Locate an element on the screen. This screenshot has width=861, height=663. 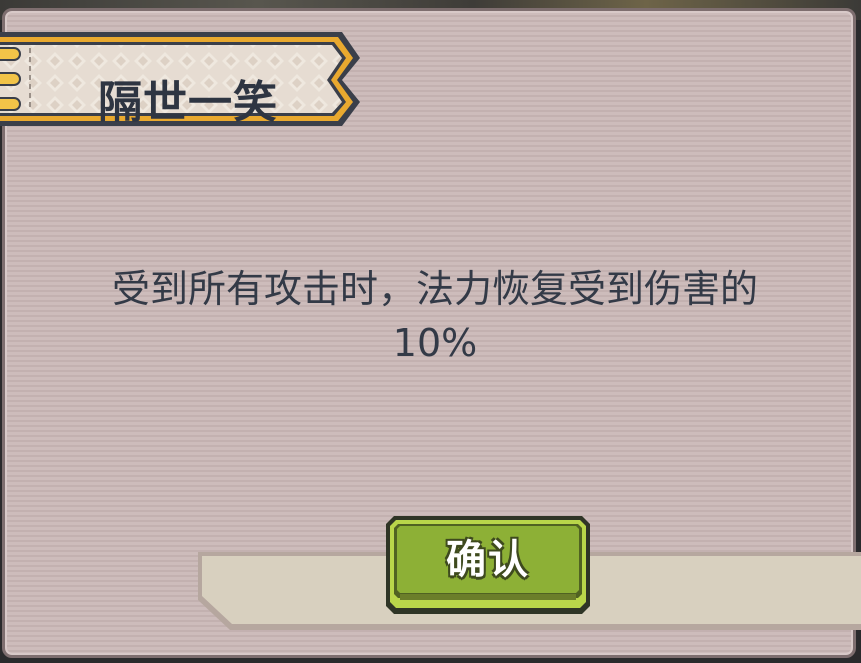
description-line-2: 10% is located at coordinates (435, 343).